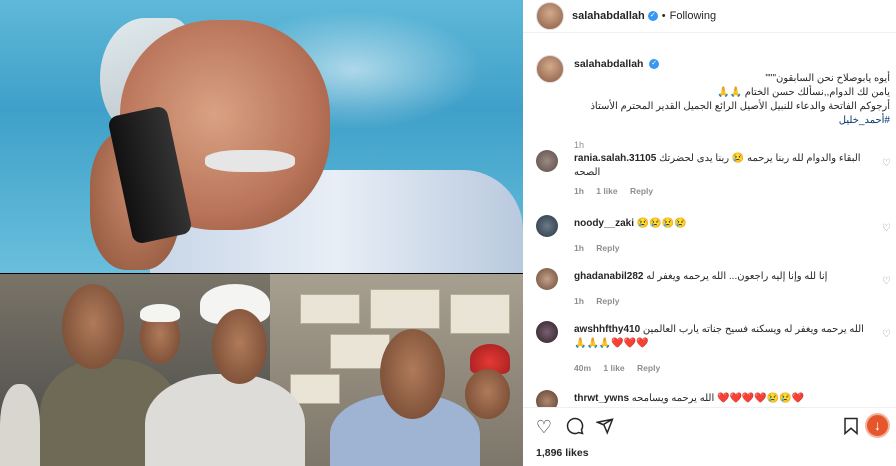  Describe the element at coordinates (851, 427) in the screenshot. I see `bookmark-icon` at that location.